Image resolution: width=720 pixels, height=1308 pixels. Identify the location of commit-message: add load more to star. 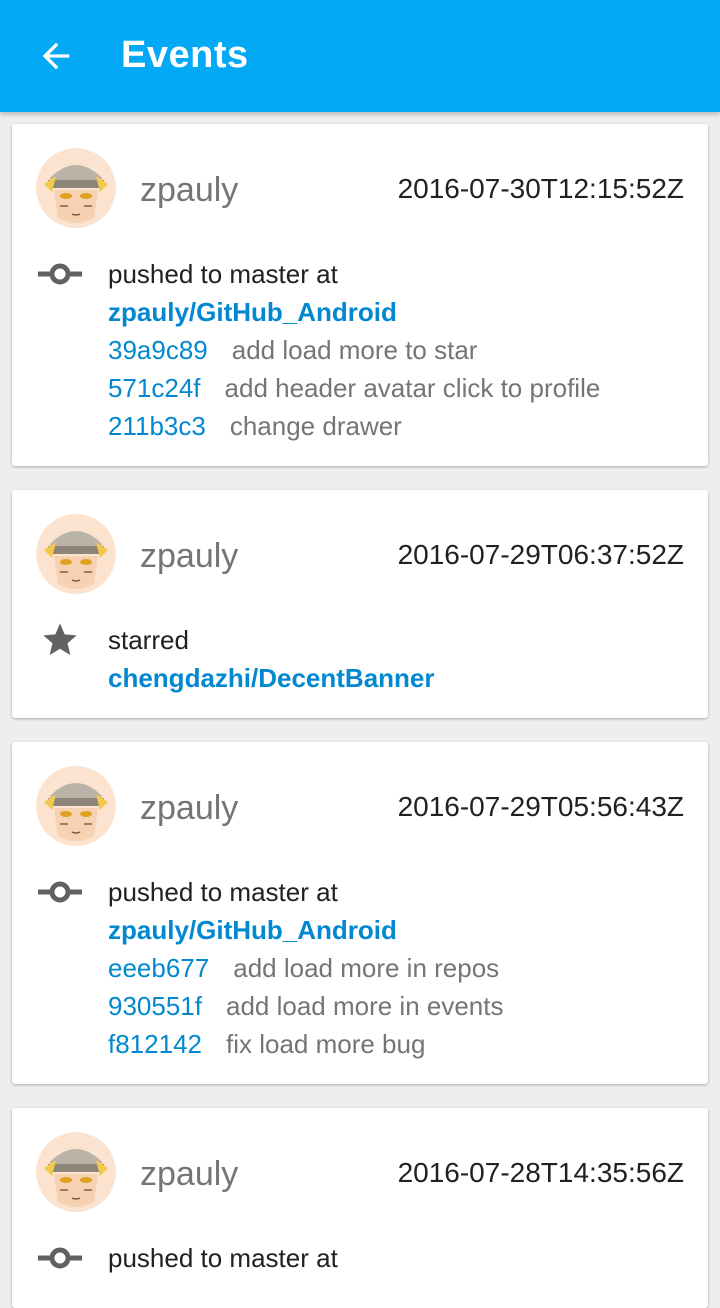
(354, 350).